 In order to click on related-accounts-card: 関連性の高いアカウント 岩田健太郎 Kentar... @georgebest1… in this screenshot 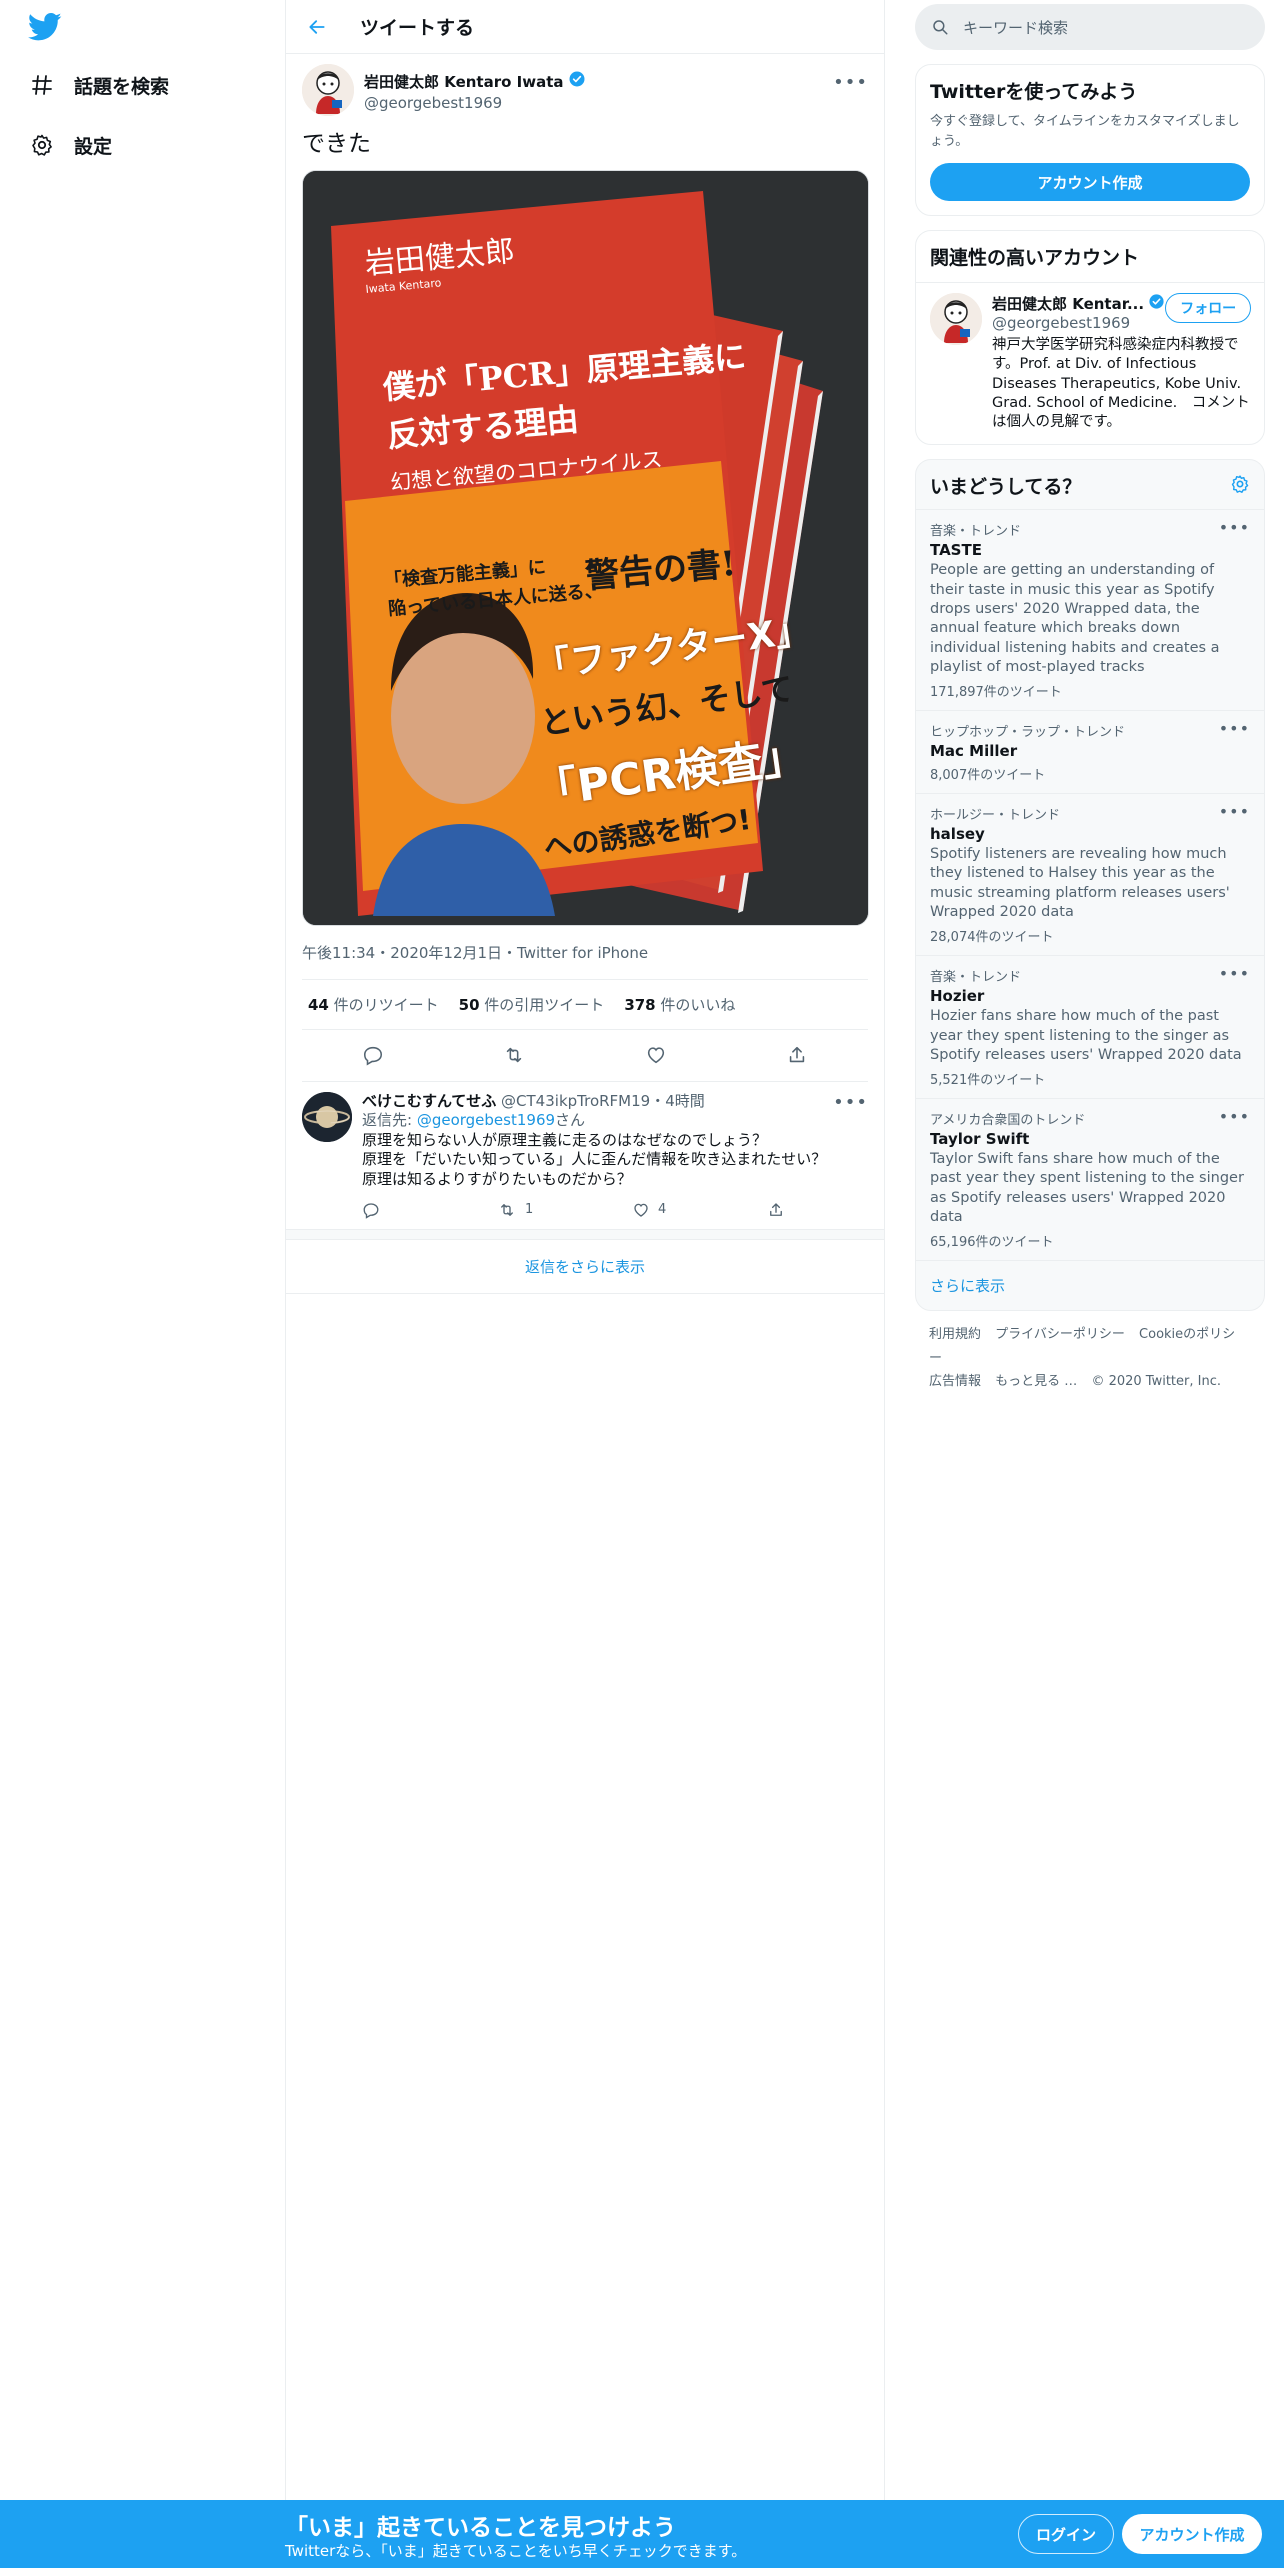, I will do `click(1090, 338)`.